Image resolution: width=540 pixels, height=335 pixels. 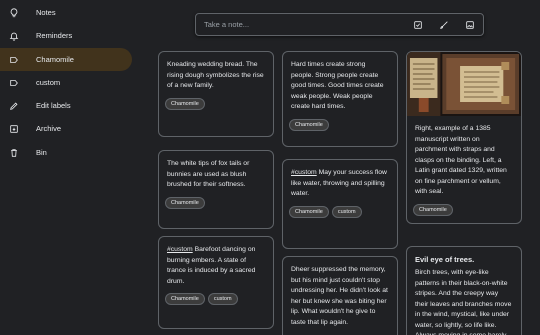 I want to click on sidebar-item-edit-labels: Edit labels, so click(x=66, y=105).